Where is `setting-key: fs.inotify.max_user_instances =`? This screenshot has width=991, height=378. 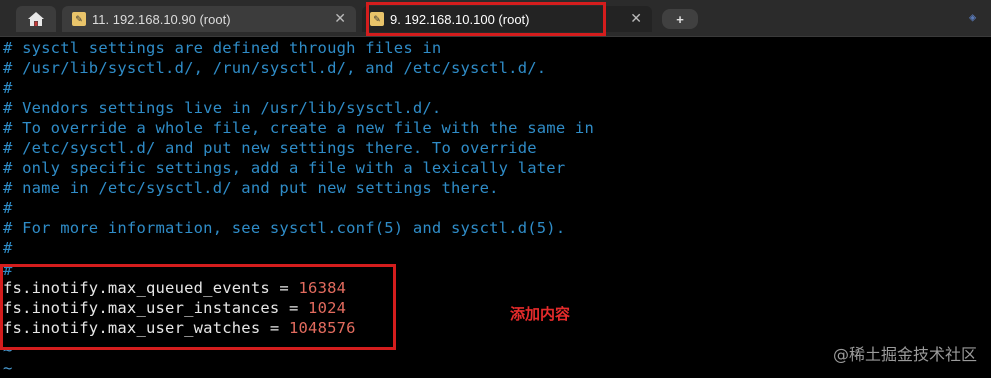 setting-key: fs.inotify.max_user_instances = is located at coordinates (156, 308).